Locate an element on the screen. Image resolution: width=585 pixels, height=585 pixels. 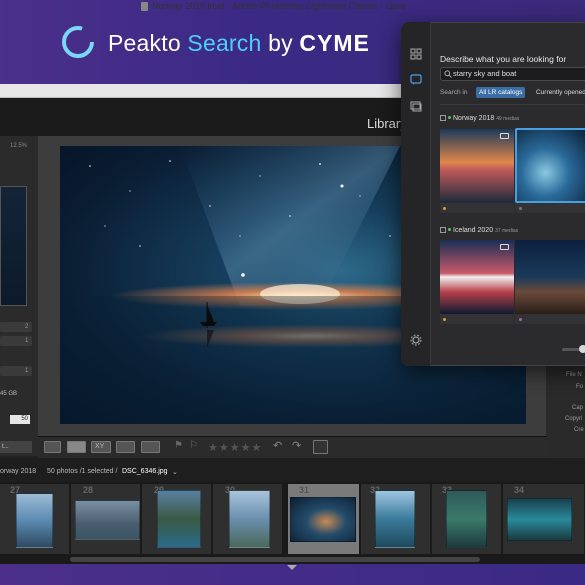
catalog-count: 37 medias is located at coordinates (507, 231).